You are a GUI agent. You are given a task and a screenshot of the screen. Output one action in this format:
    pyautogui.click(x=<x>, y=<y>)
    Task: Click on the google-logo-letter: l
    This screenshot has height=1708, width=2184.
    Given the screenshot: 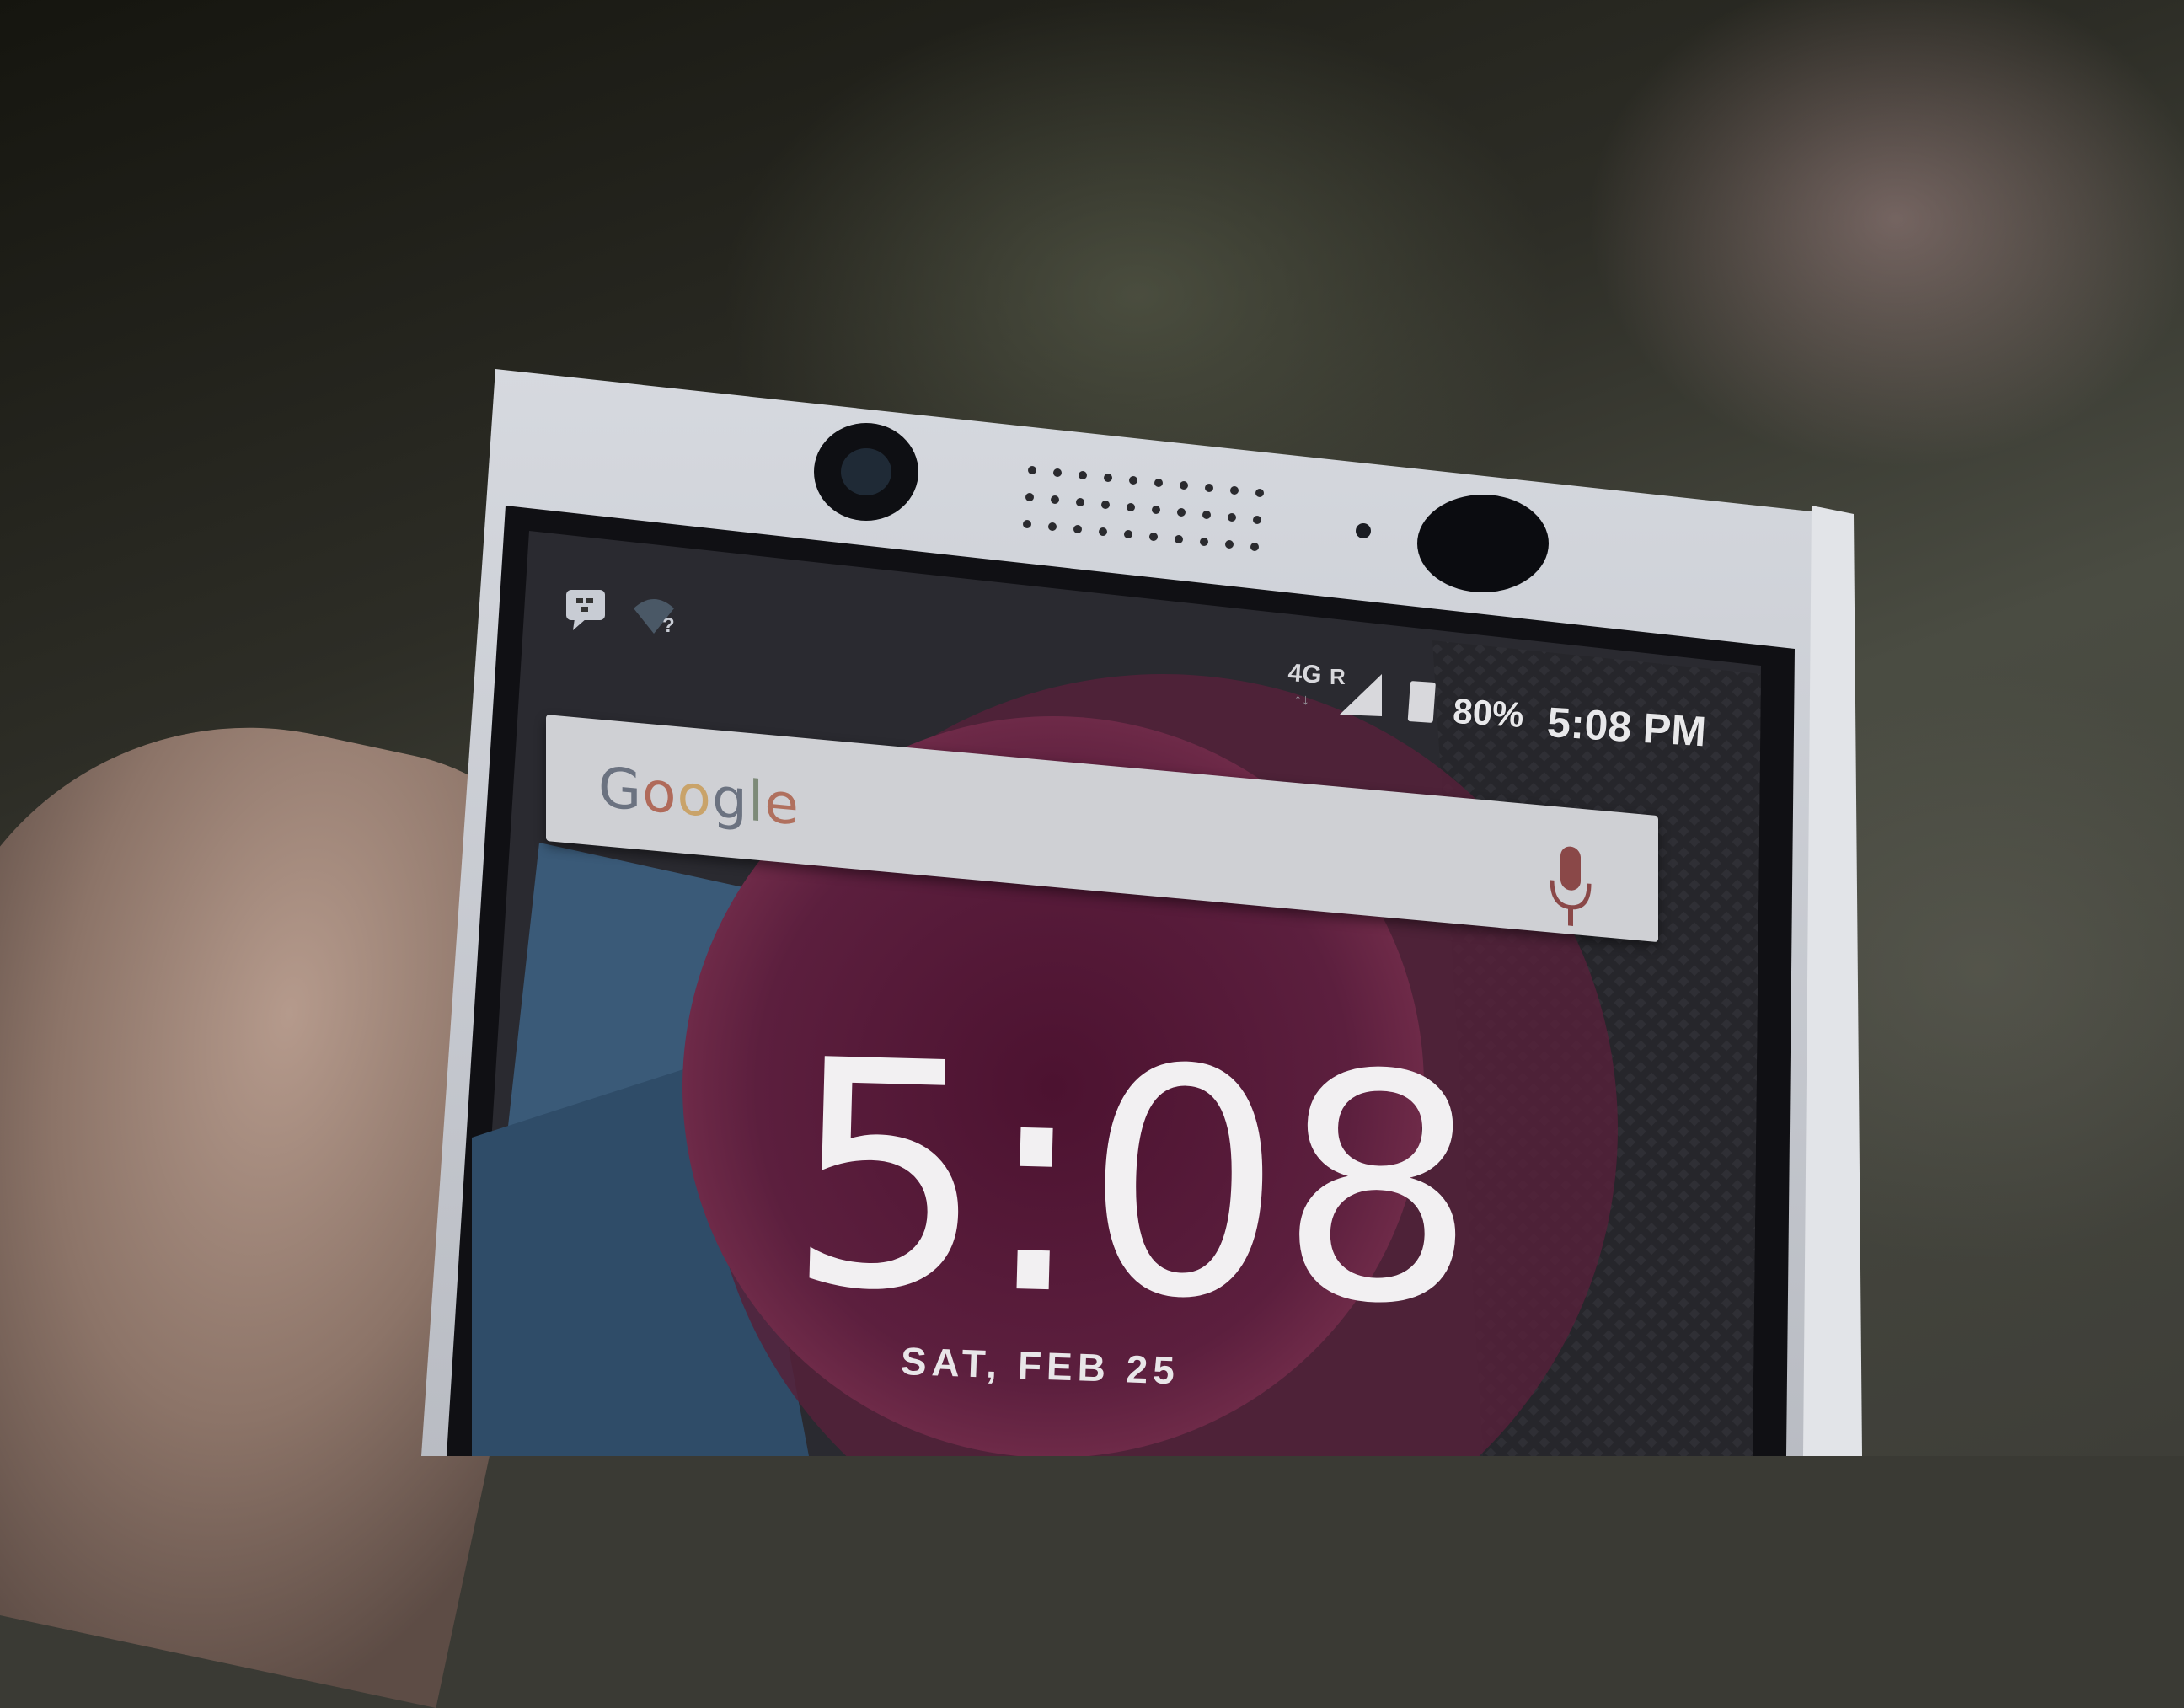 What is the action you would take?
    pyautogui.click(x=756, y=801)
    